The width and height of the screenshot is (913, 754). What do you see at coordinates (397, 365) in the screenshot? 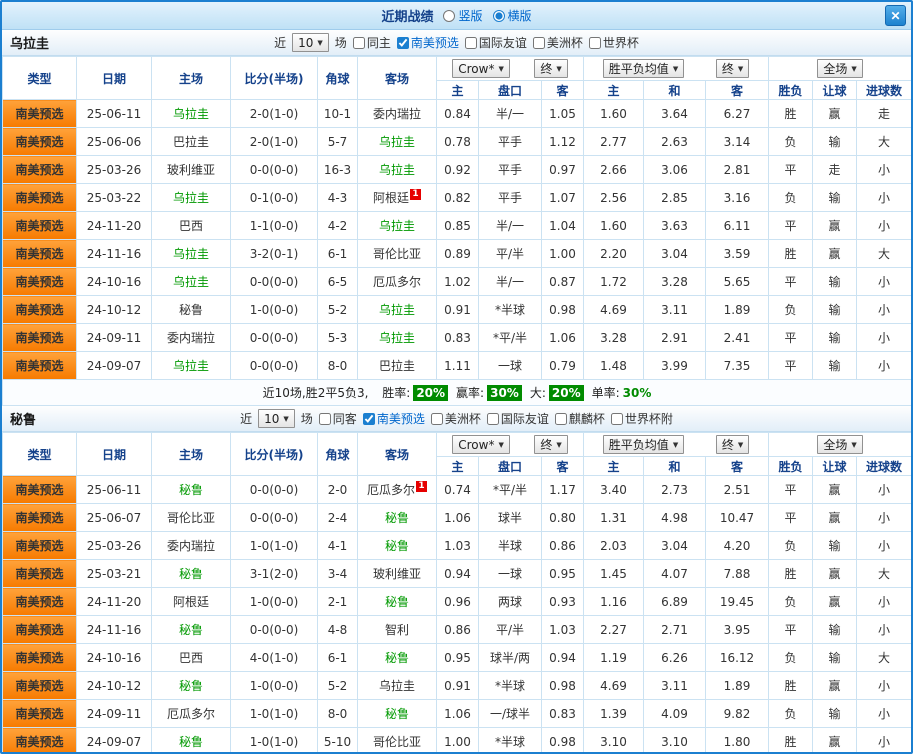
I see `away-team: 巴拉圭` at bounding box center [397, 365].